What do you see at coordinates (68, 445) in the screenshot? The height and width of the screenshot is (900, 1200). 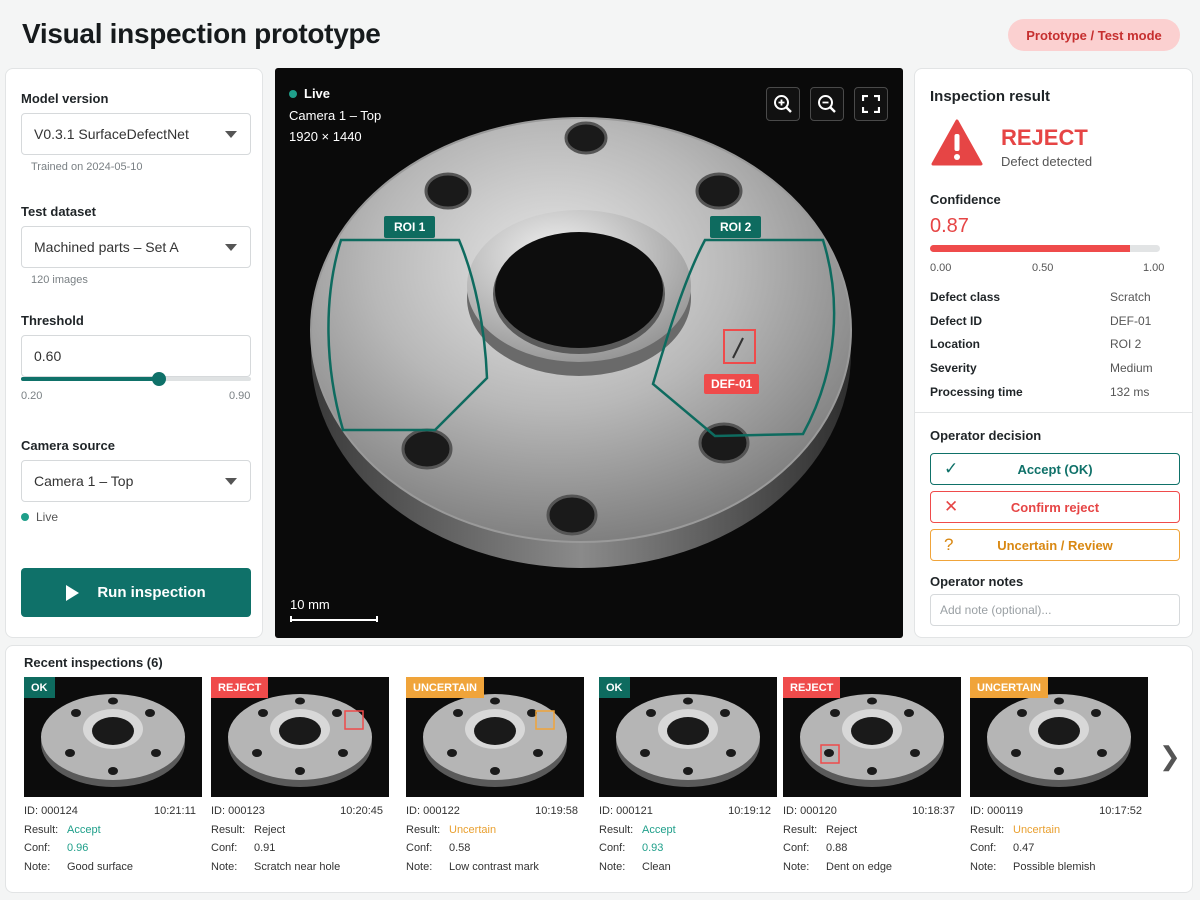 I see `camera-source-label: Camera source` at bounding box center [68, 445].